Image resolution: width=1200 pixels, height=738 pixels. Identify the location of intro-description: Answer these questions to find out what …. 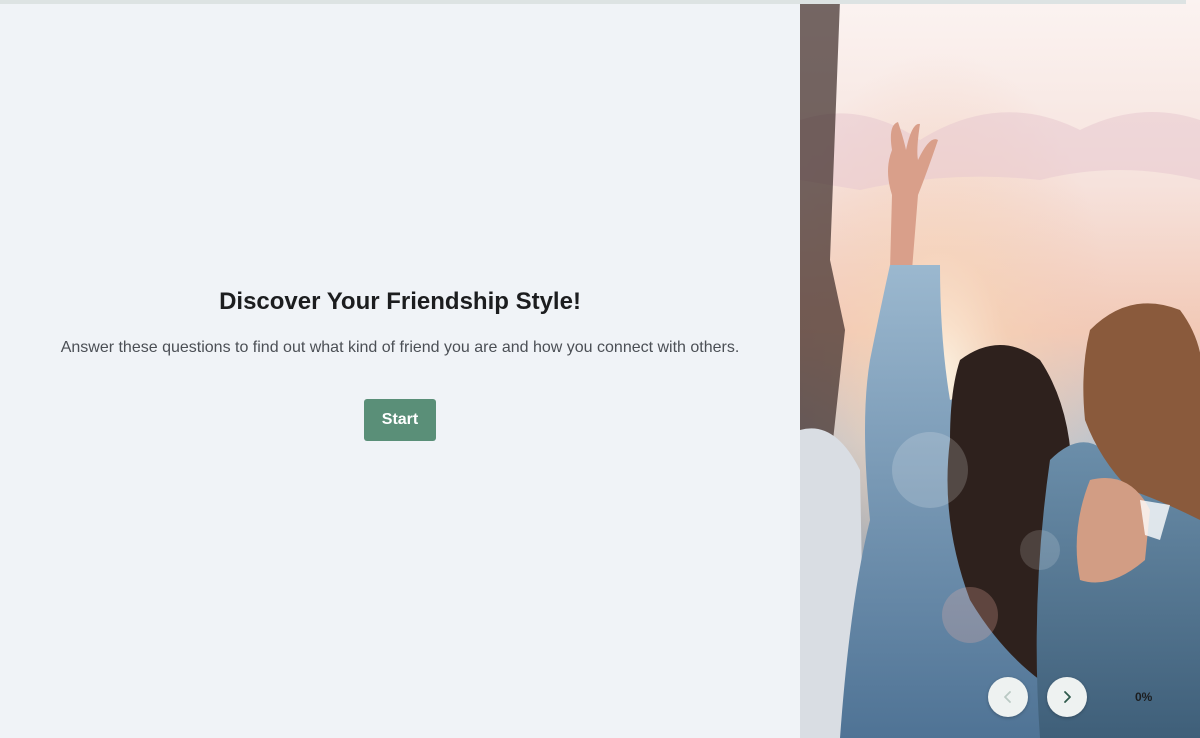
(400, 347).